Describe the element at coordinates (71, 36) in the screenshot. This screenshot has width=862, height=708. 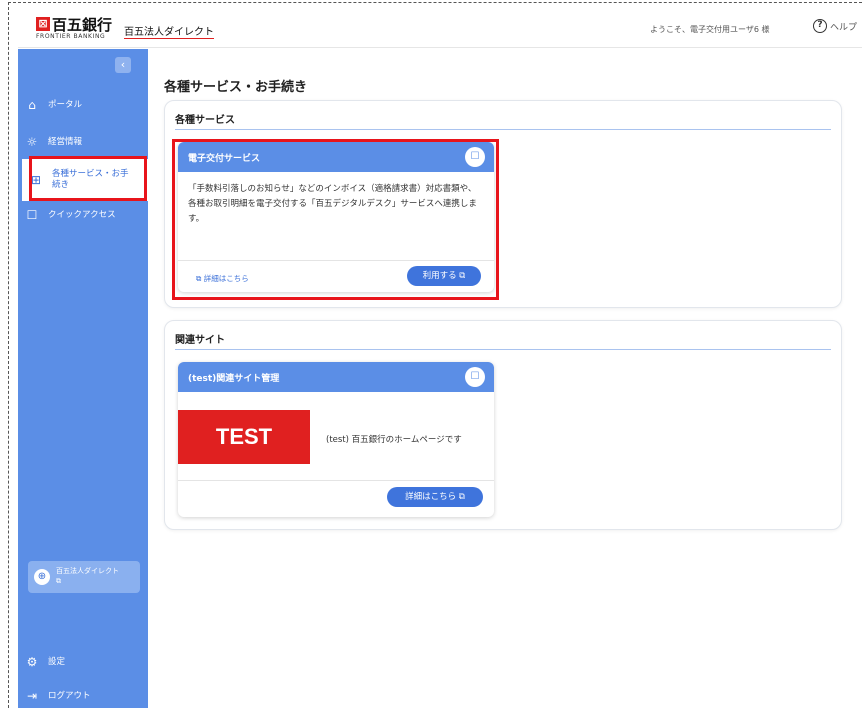
I see `bank-subtitle: FRONTIER BANKING` at that location.